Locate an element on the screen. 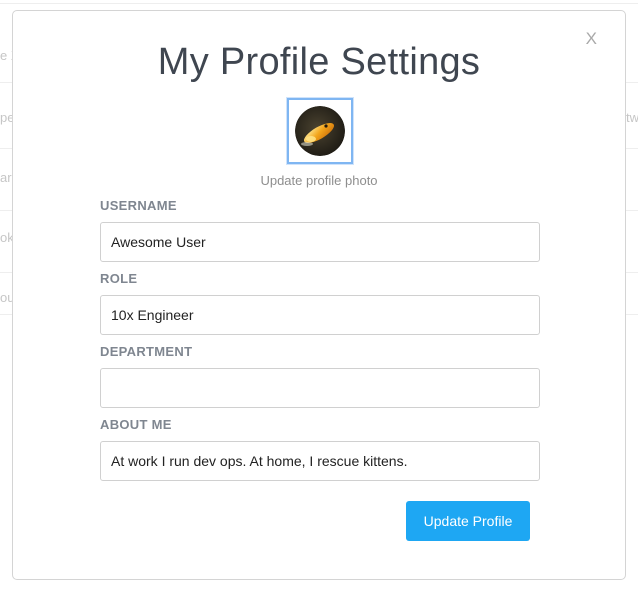 This screenshot has width=638, height=593. background-text-fragment: ar is located at coordinates (6, 177).